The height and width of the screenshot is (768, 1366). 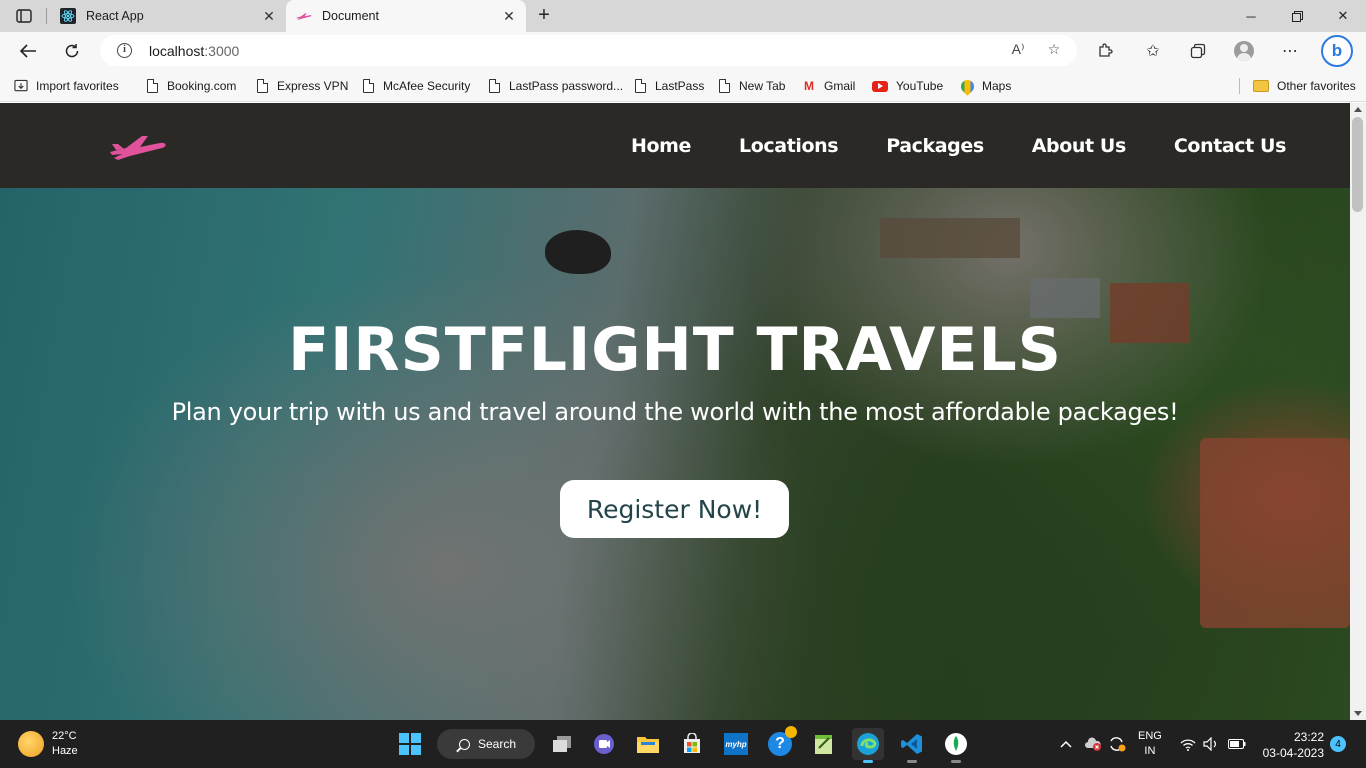 What do you see at coordinates (967, 86) in the screenshot?
I see `maps-icon` at bounding box center [967, 86].